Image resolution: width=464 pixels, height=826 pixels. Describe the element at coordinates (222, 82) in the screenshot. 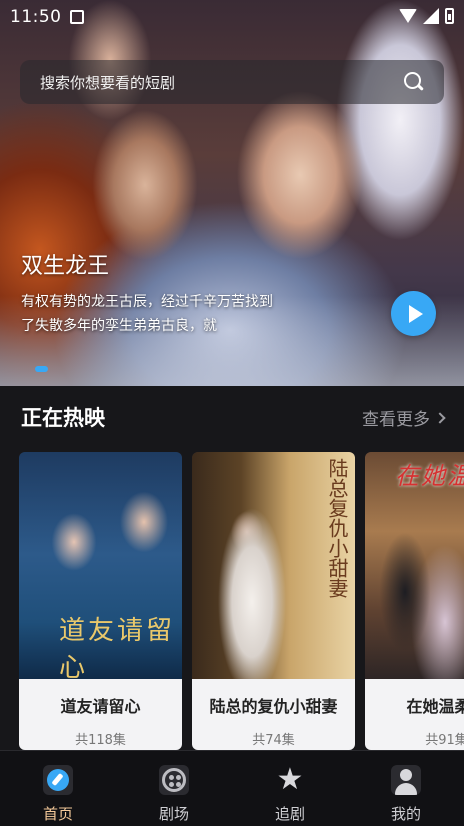

I see `search-input: 搜索你想要看的短剧` at that location.